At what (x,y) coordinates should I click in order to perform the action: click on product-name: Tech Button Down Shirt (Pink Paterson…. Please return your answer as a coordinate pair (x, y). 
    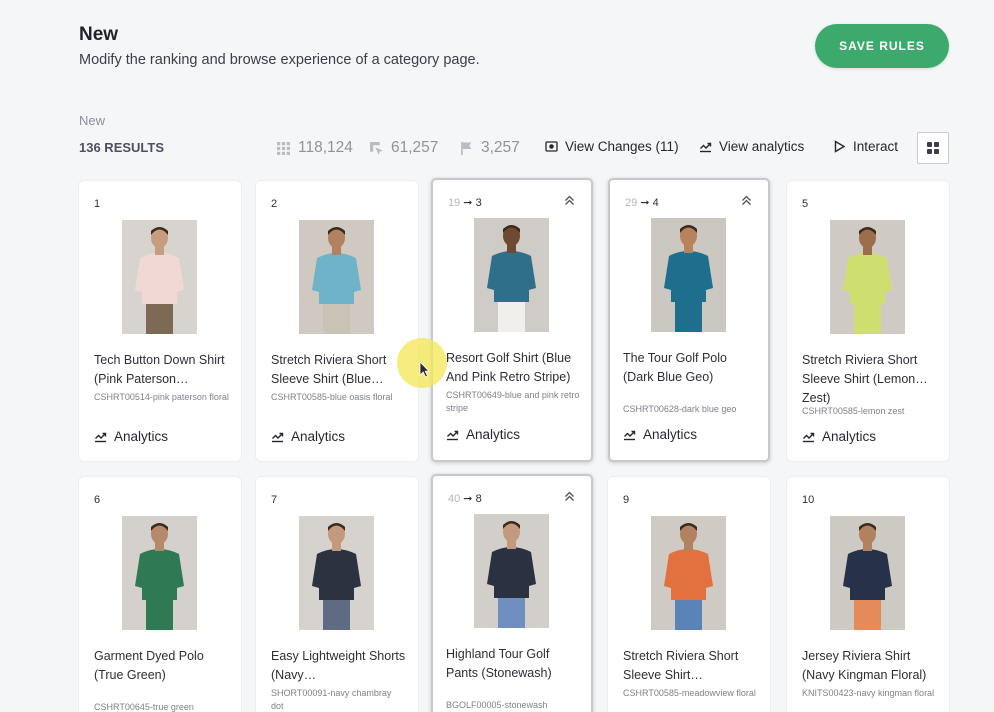
    Looking at the image, I should click on (159, 369).